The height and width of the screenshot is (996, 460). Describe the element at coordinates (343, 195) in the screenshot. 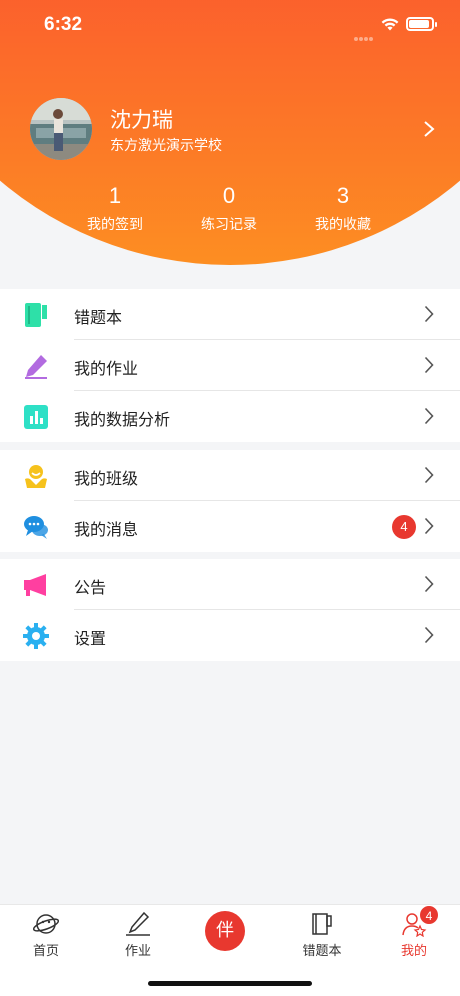

I see `stat-value: 3` at that location.